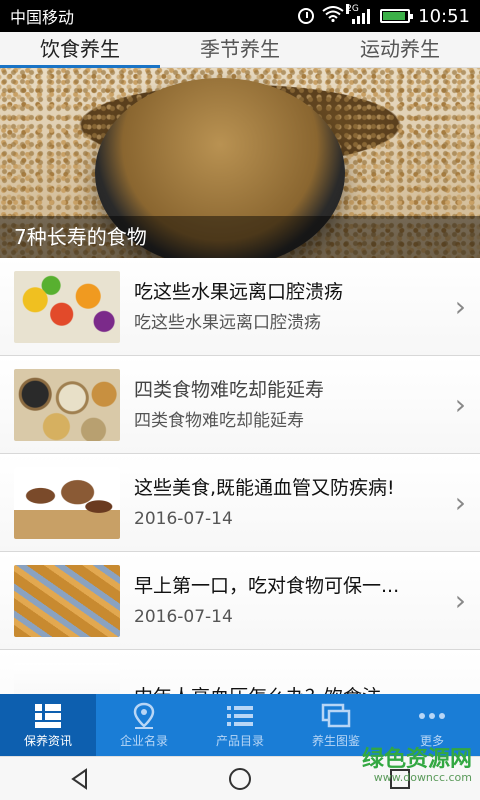 The height and width of the screenshot is (800, 480). Describe the element at coordinates (352, 9) in the screenshot. I see `network-type: 2G` at that location.